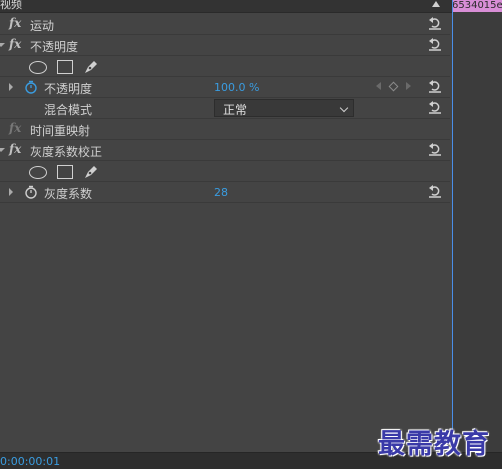 Image resolution: width=502 pixels, height=469 pixels. I want to click on chevron-down-icon, so click(344, 108).